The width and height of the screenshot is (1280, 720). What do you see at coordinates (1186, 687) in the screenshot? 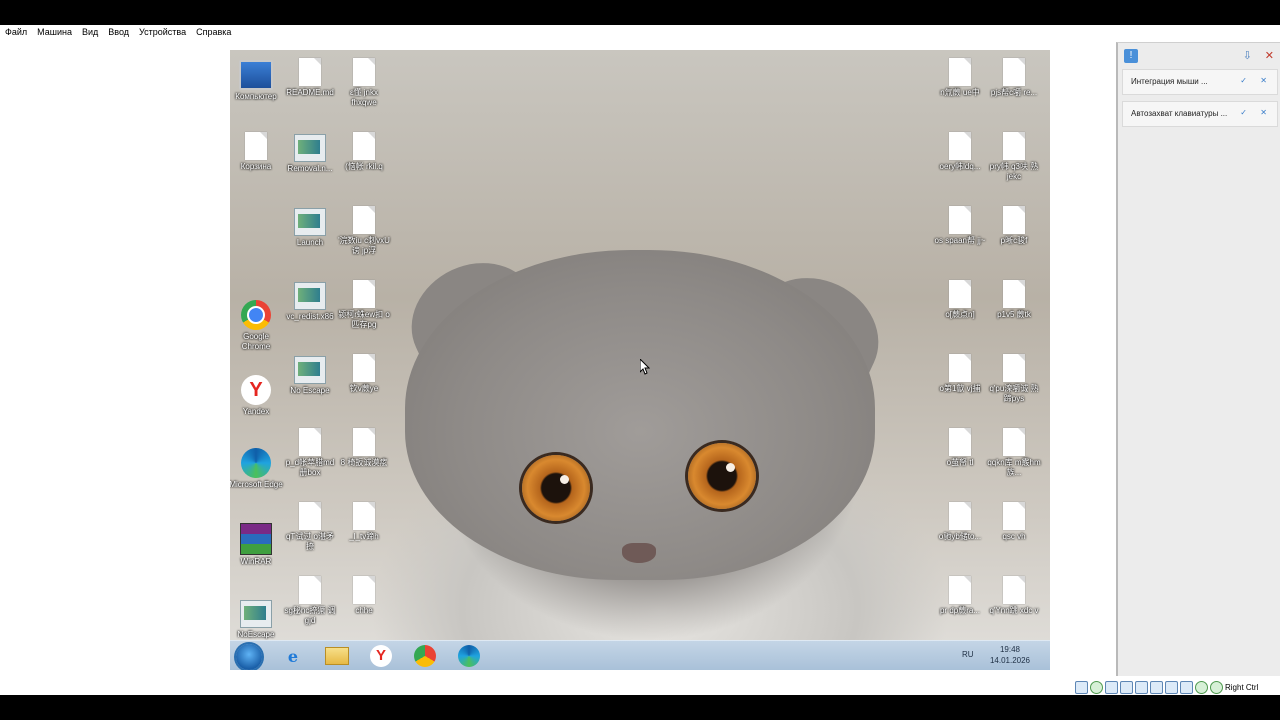
I see `recording-icon` at bounding box center [1186, 687].